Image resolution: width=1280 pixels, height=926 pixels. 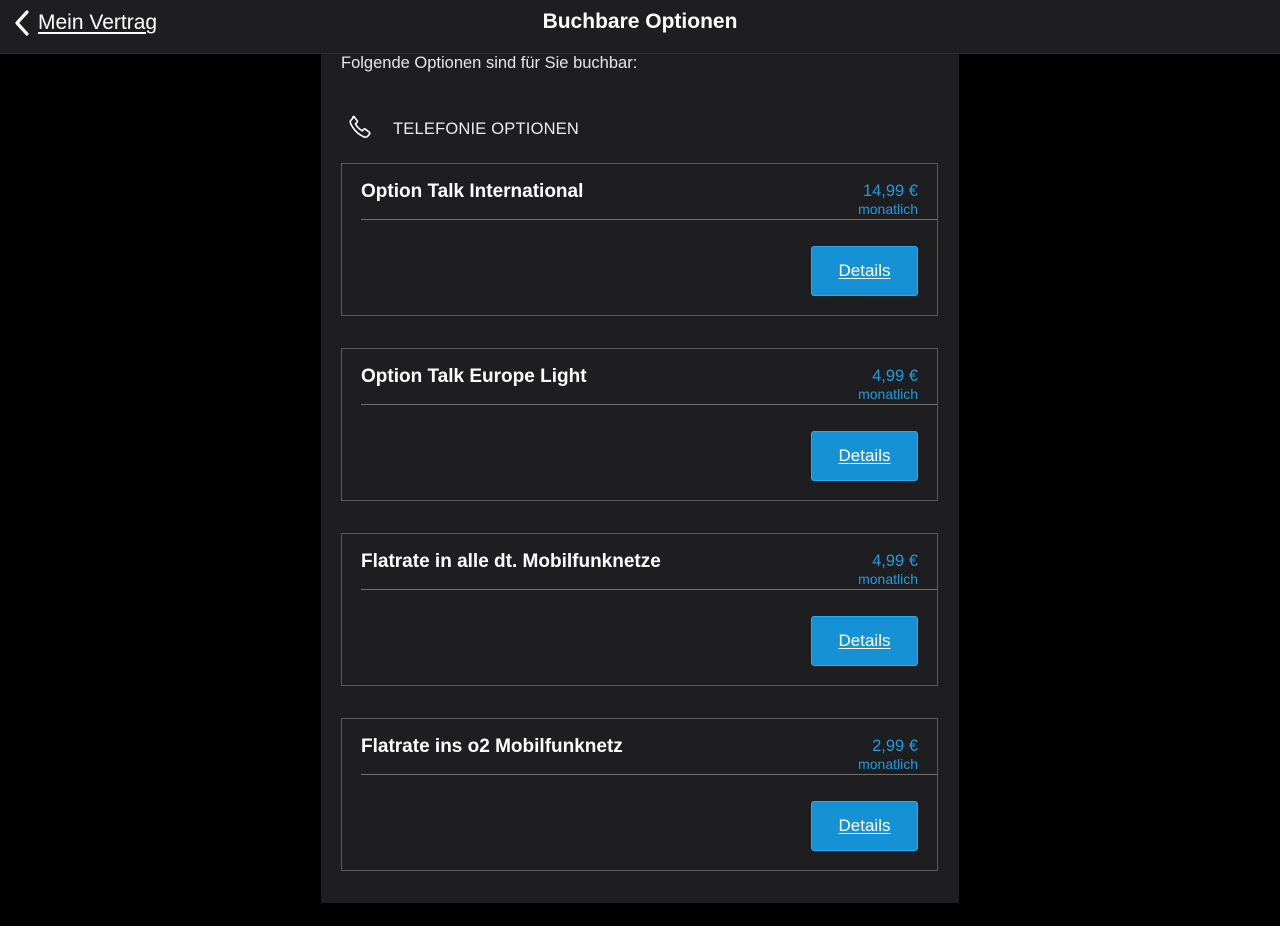 I want to click on page-title: Buchbare Optionen, so click(x=640, y=21).